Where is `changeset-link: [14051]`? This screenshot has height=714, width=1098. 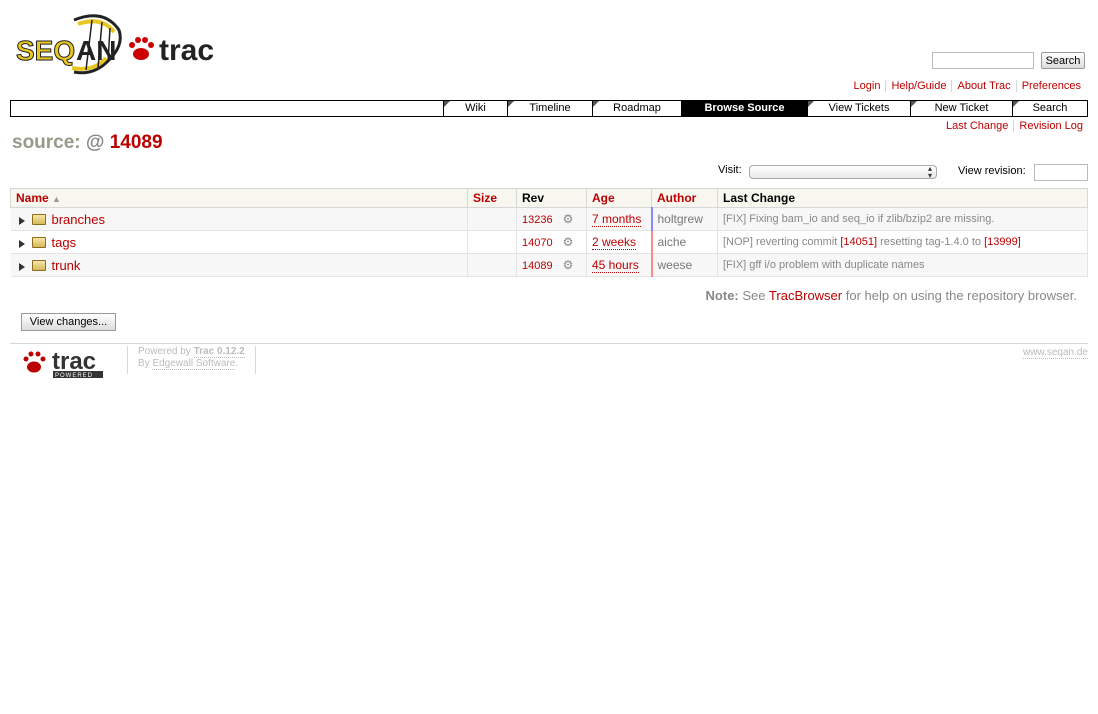 changeset-link: [14051] is located at coordinates (858, 242).